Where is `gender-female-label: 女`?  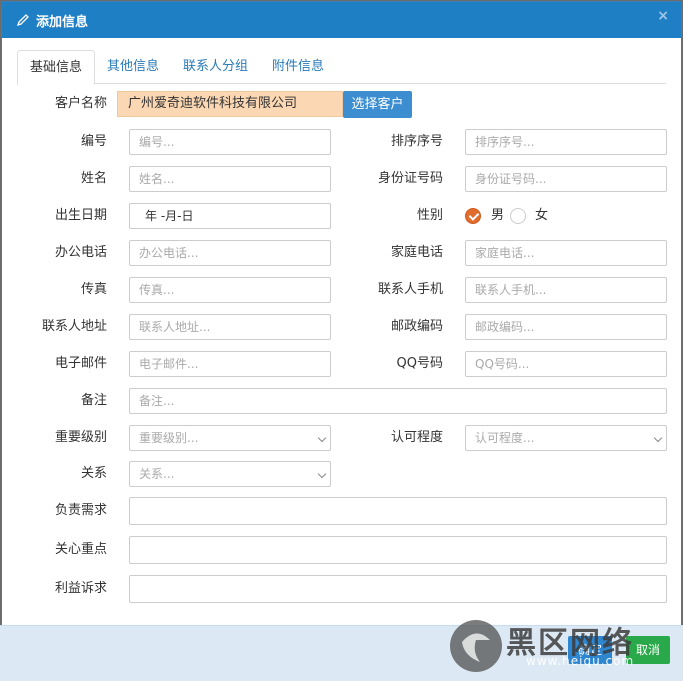
gender-female-label: 女 is located at coordinates (542, 215).